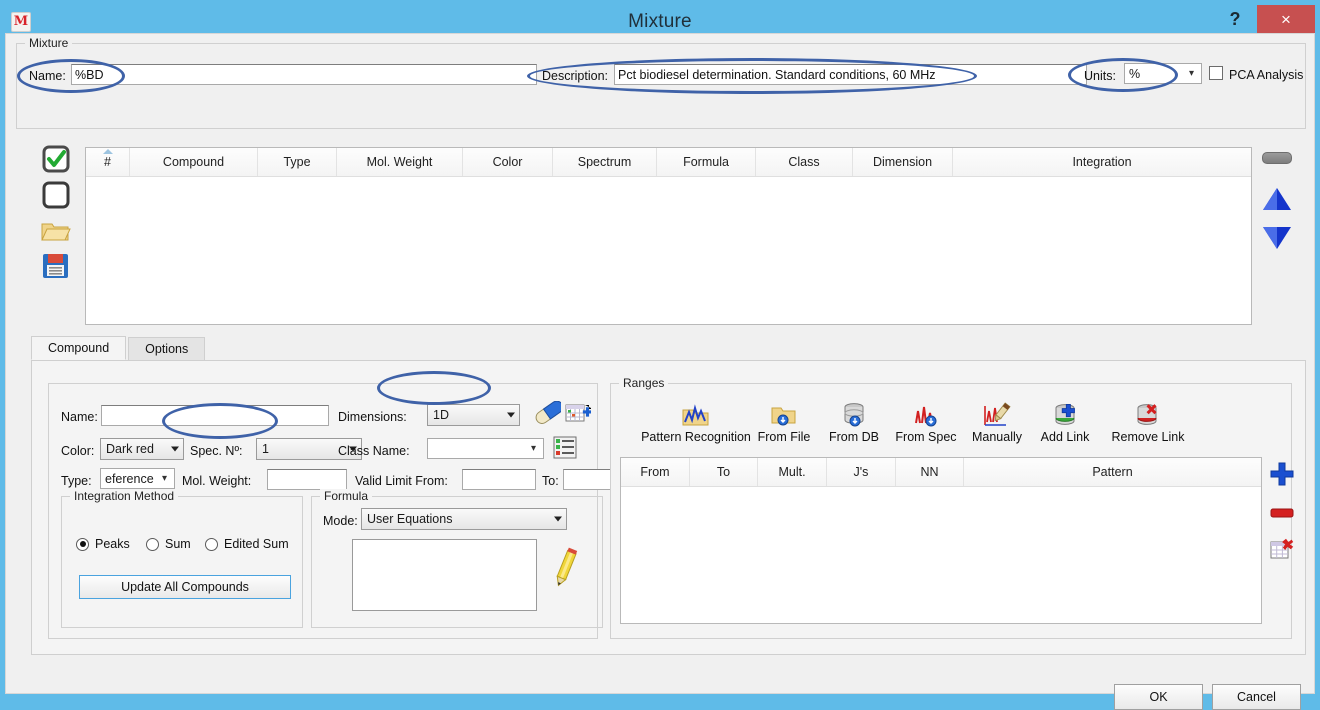 Image resolution: width=1320 pixels, height=710 pixels. Describe the element at coordinates (1102, 162) in the screenshot. I see `col-integration: Integration` at that location.